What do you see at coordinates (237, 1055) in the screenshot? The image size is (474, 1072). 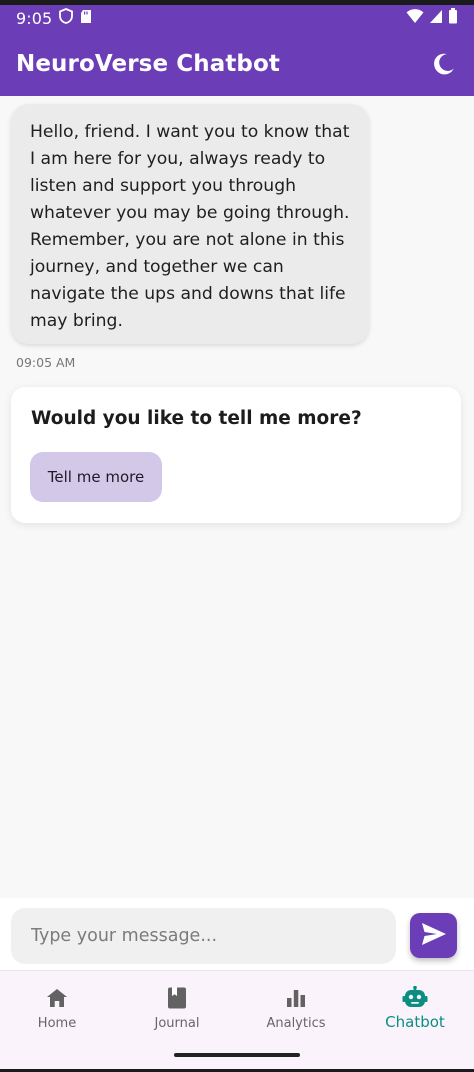 I see `gesture-home-indicator` at bounding box center [237, 1055].